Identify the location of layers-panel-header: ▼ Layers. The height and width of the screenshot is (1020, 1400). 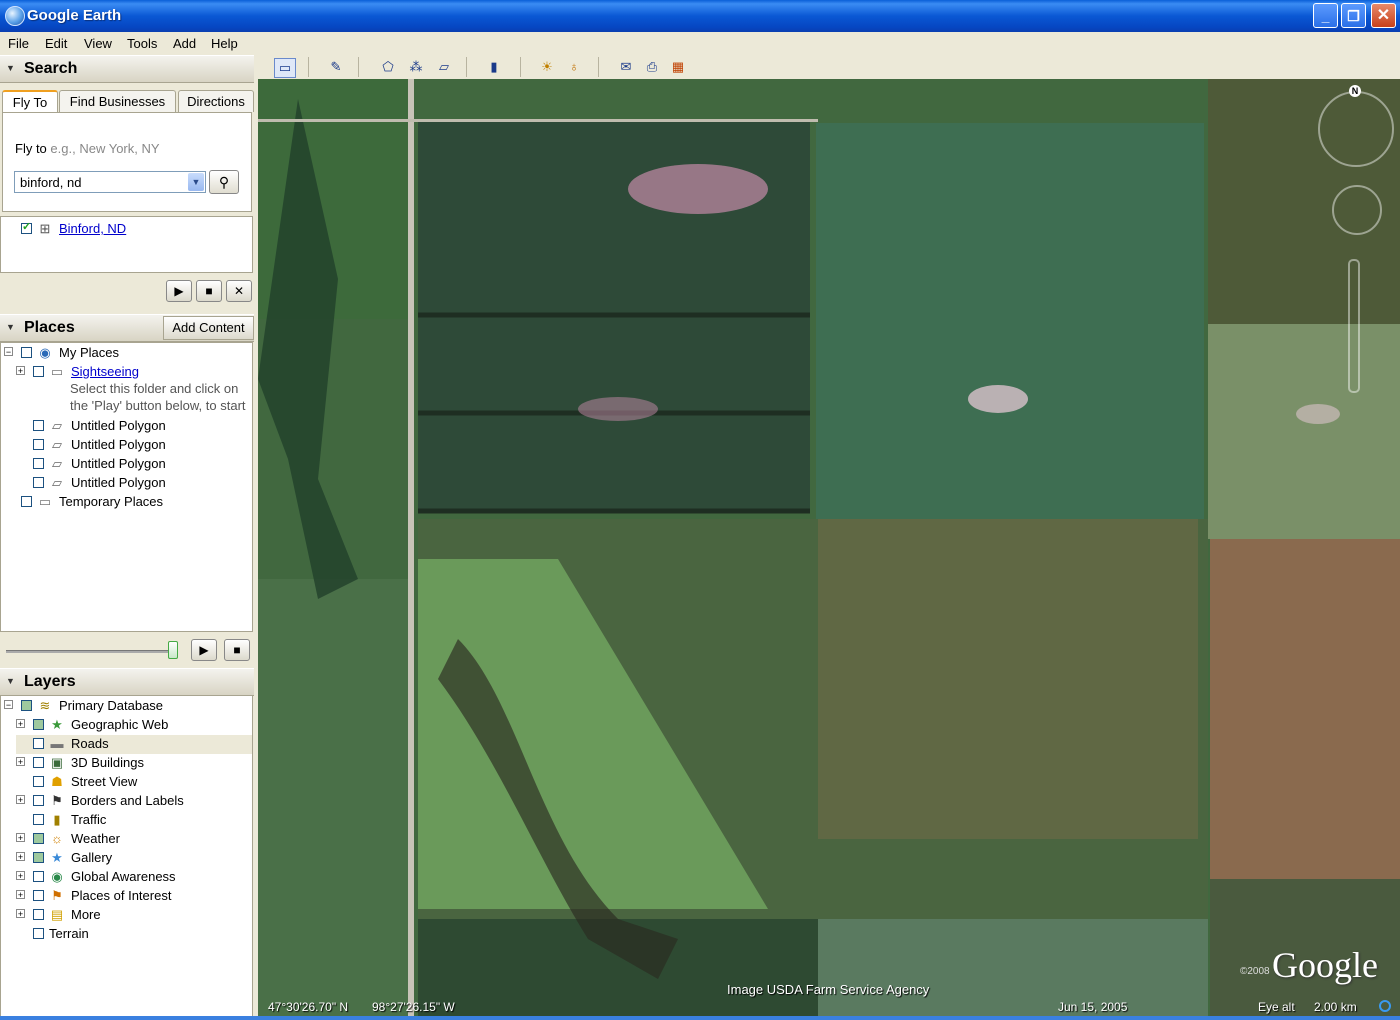
(127, 682).